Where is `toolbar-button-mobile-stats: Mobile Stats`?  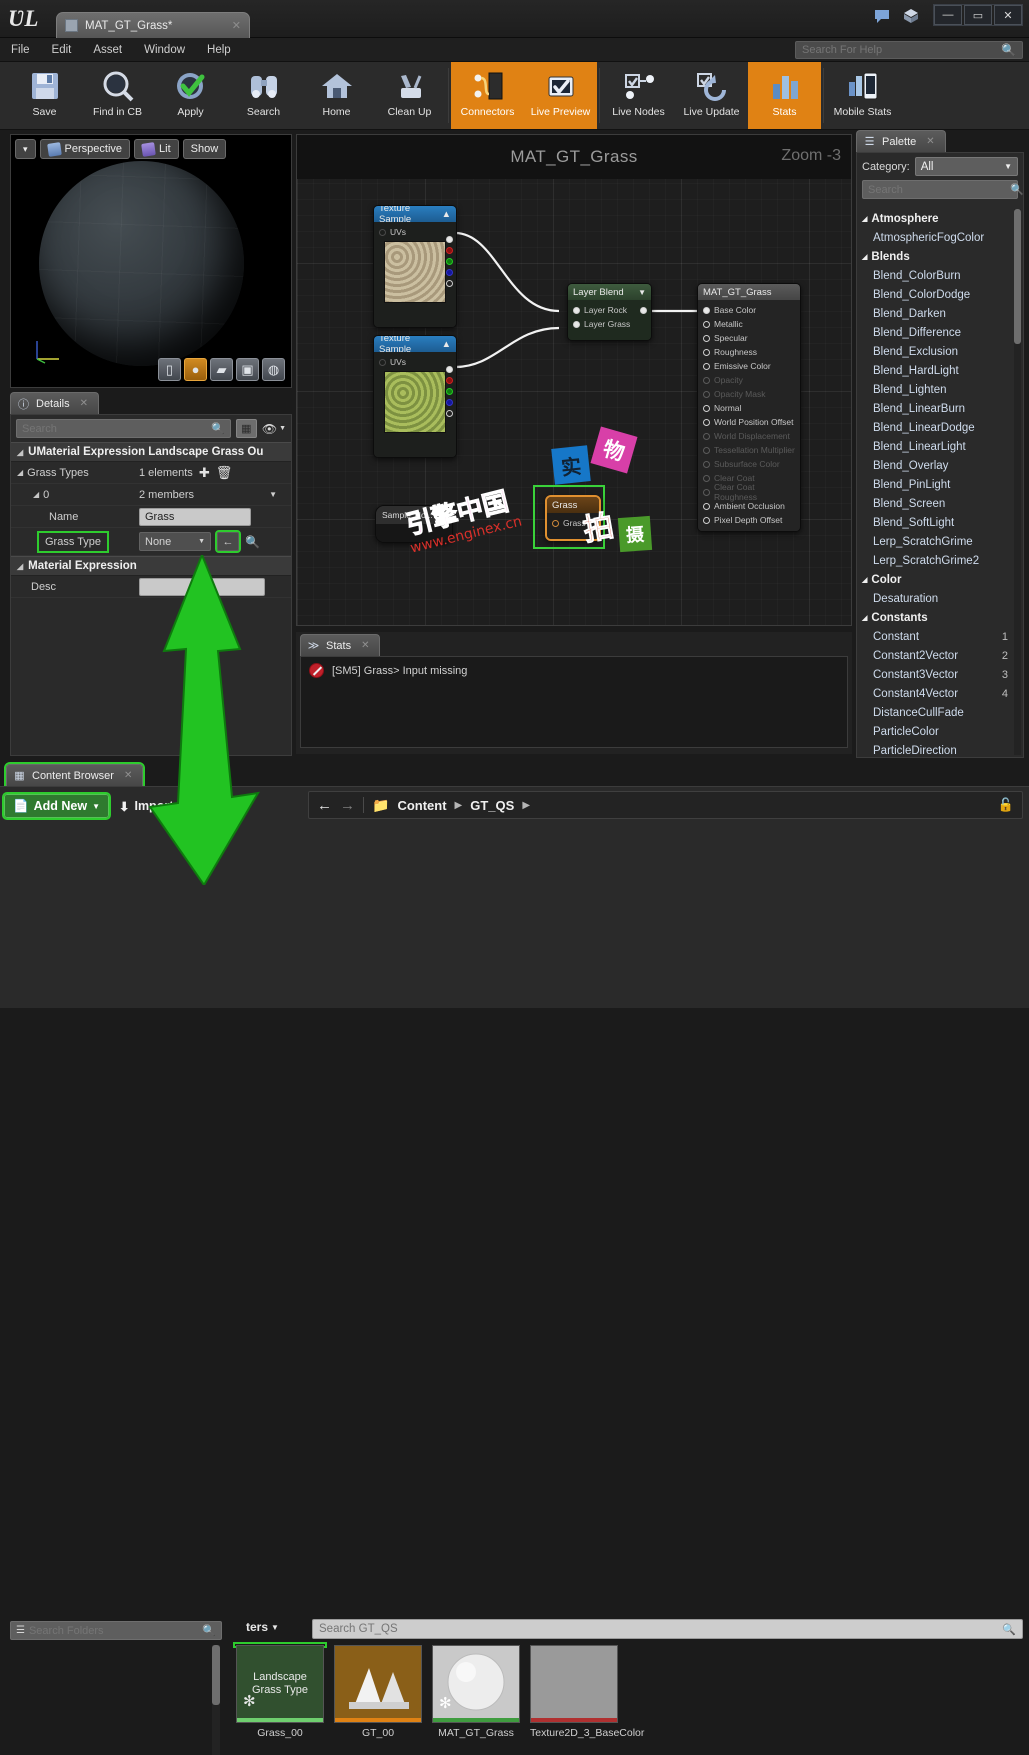
toolbar-button-mobile-stats: Mobile Stats is located at coordinates (862, 95).